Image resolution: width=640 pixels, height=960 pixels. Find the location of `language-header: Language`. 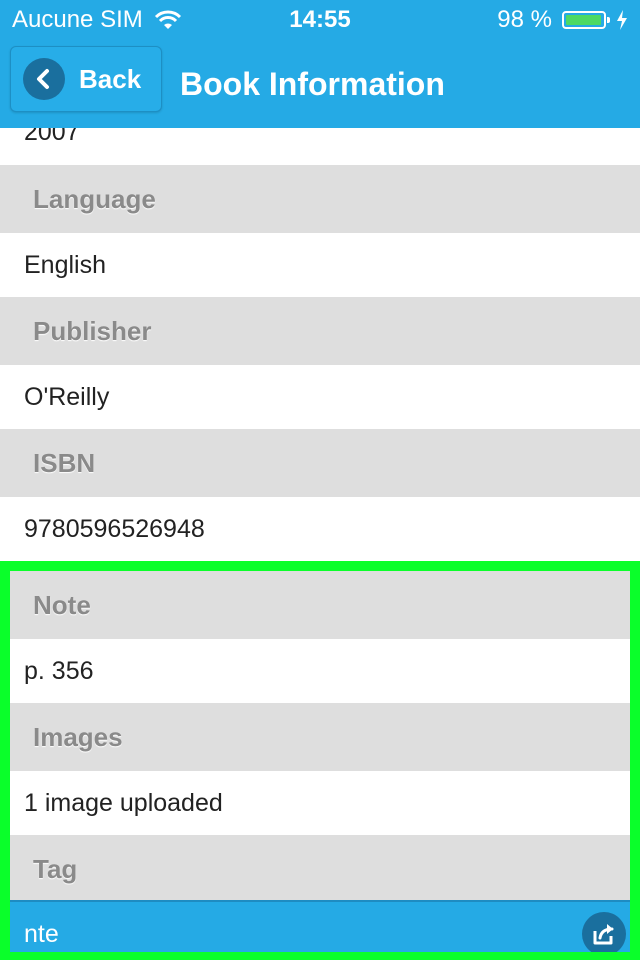

language-header: Language is located at coordinates (320, 199).